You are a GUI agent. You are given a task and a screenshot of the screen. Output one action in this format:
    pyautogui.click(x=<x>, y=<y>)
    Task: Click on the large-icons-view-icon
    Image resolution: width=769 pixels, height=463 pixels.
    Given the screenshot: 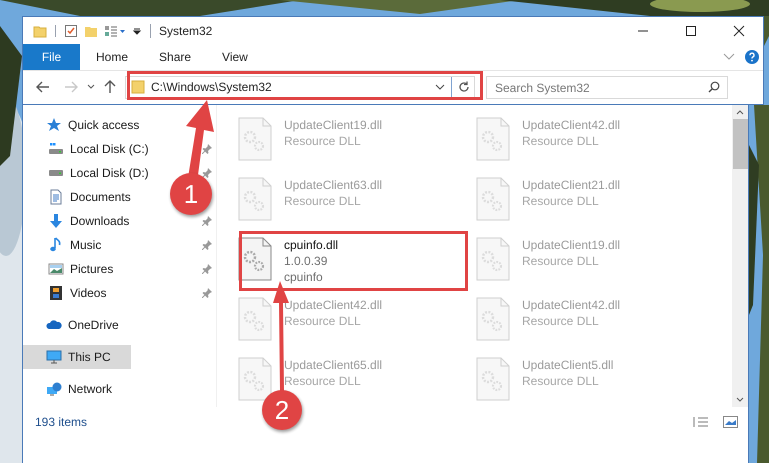 What is the action you would take?
    pyautogui.click(x=730, y=422)
    